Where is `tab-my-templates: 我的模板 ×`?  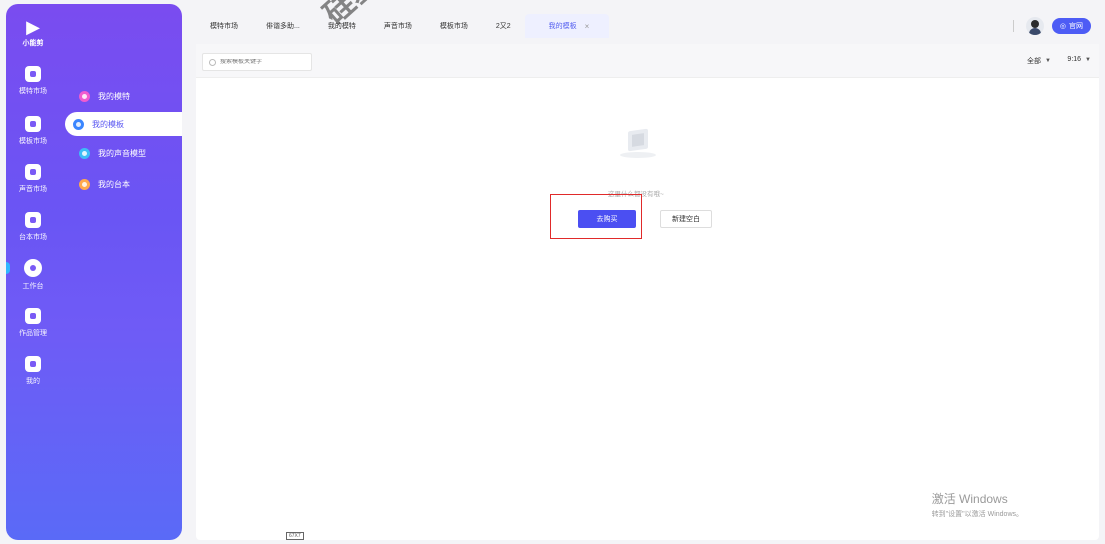
tab-my-templates: 我的模板 × is located at coordinates (567, 26).